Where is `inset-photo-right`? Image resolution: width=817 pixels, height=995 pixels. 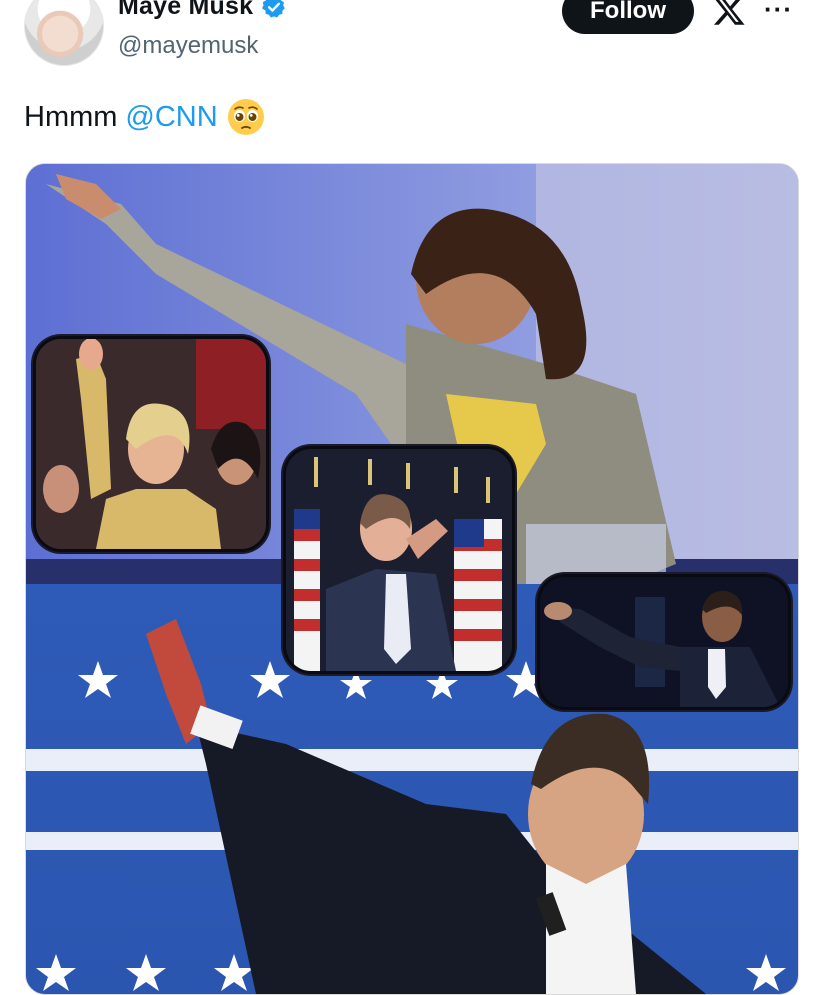
inset-photo-right is located at coordinates (664, 642).